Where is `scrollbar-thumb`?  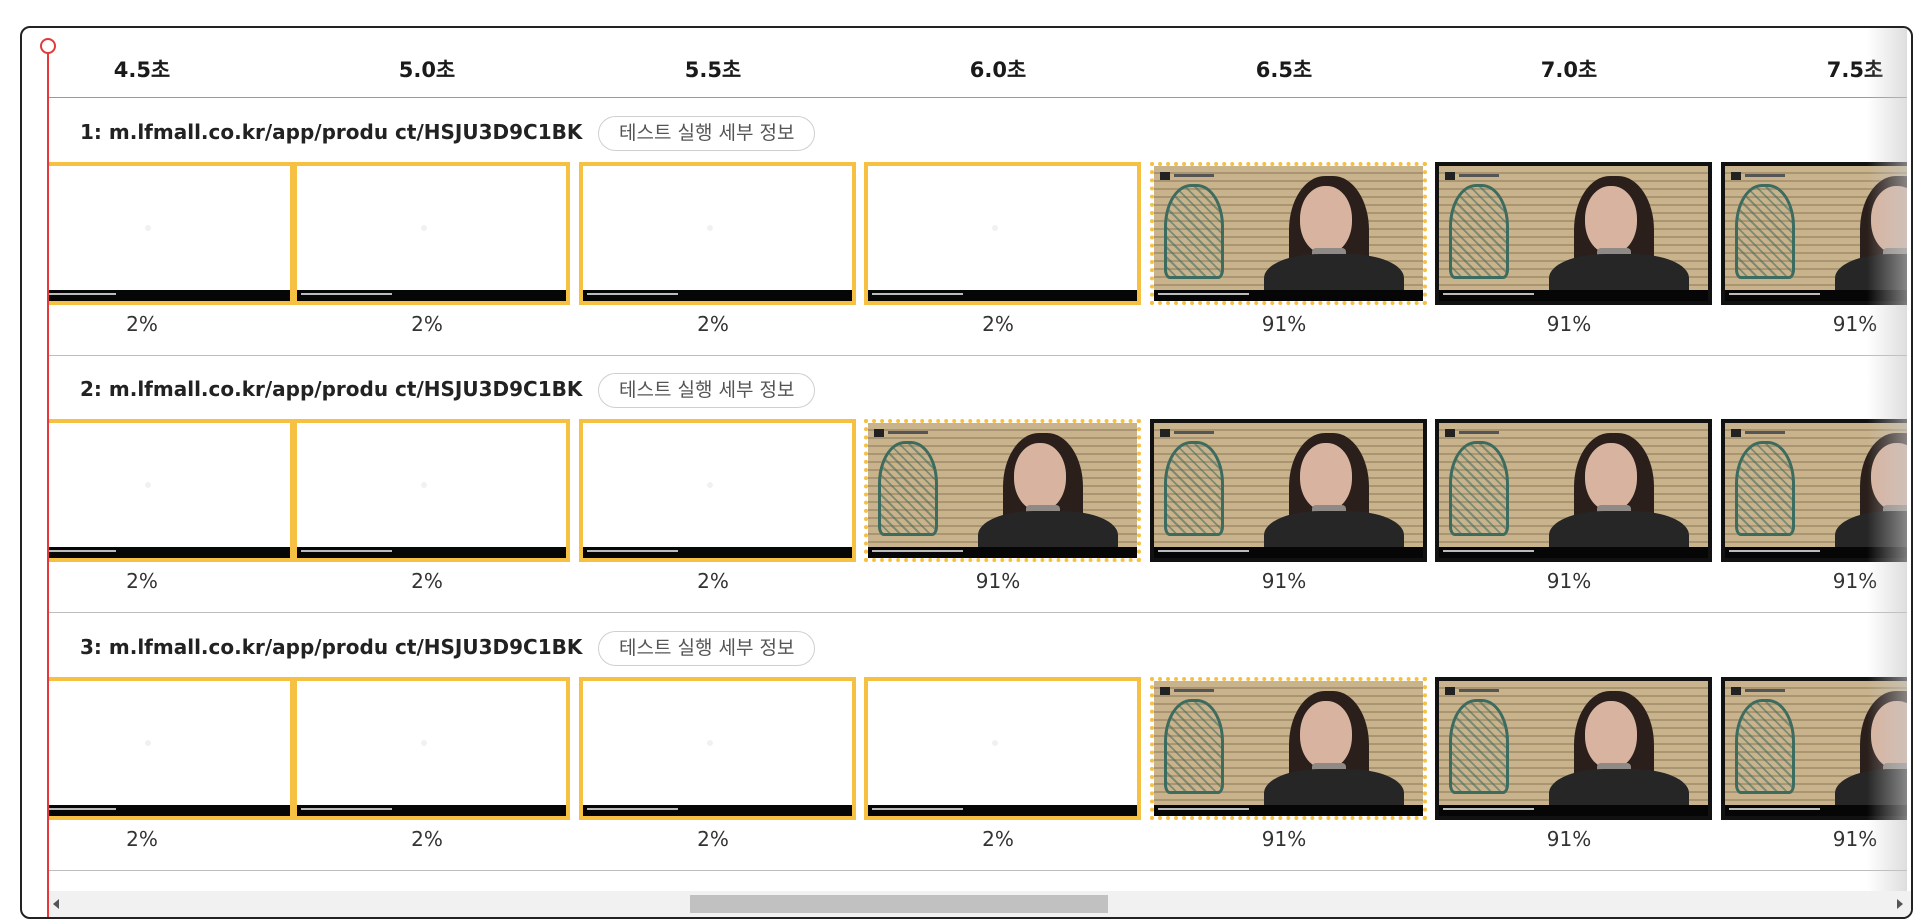 scrollbar-thumb is located at coordinates (899, 904).